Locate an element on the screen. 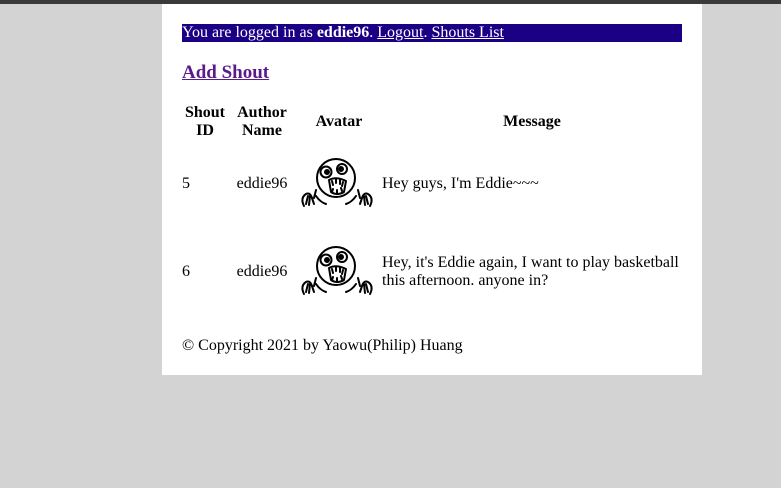 The width and height of the screenshot is (781, 488). copyright-footer: © Copyright 2021 by Yaowu(Philip) Huang is located at coordinates (322, 345).